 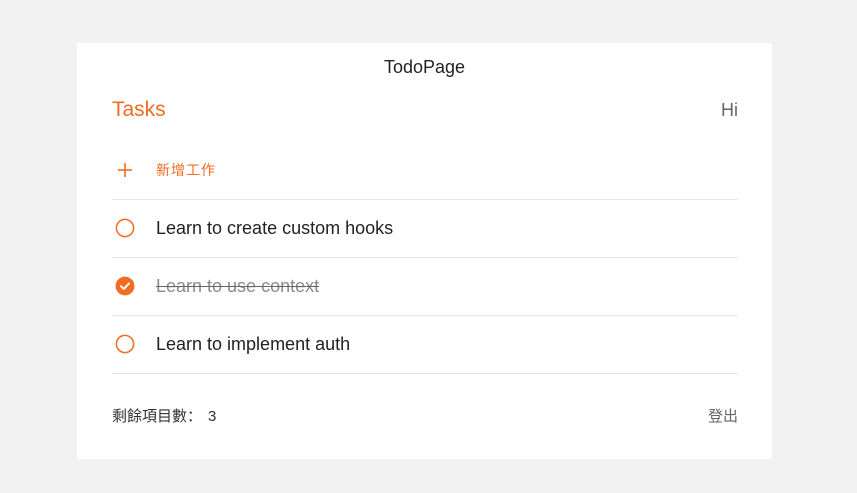 I want to click on task-text: Learn to implement auth, so click(x=253, y=344).